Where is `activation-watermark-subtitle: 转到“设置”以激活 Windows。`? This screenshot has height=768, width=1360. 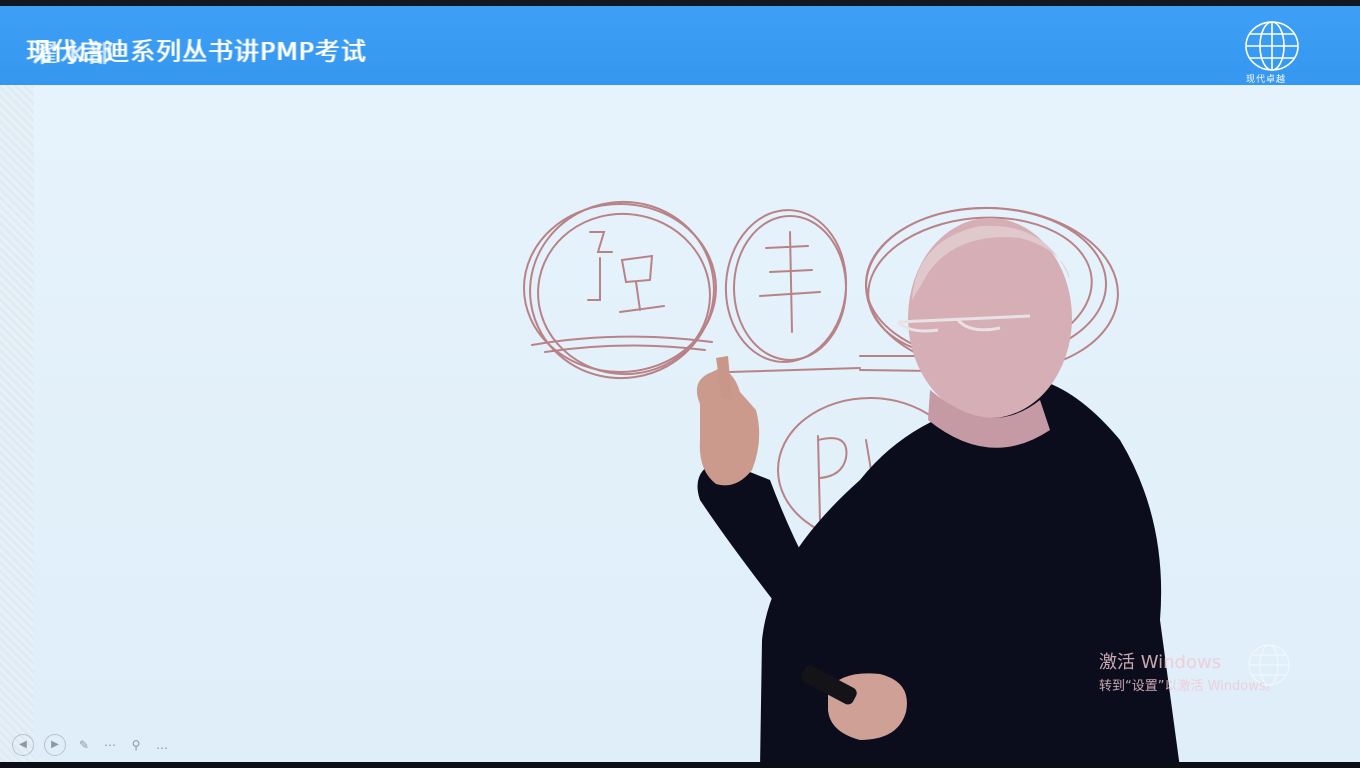
activation-watermark-subtitle: 转到“设置”以激活 Windows。 is located at coordinates (1189, 686).